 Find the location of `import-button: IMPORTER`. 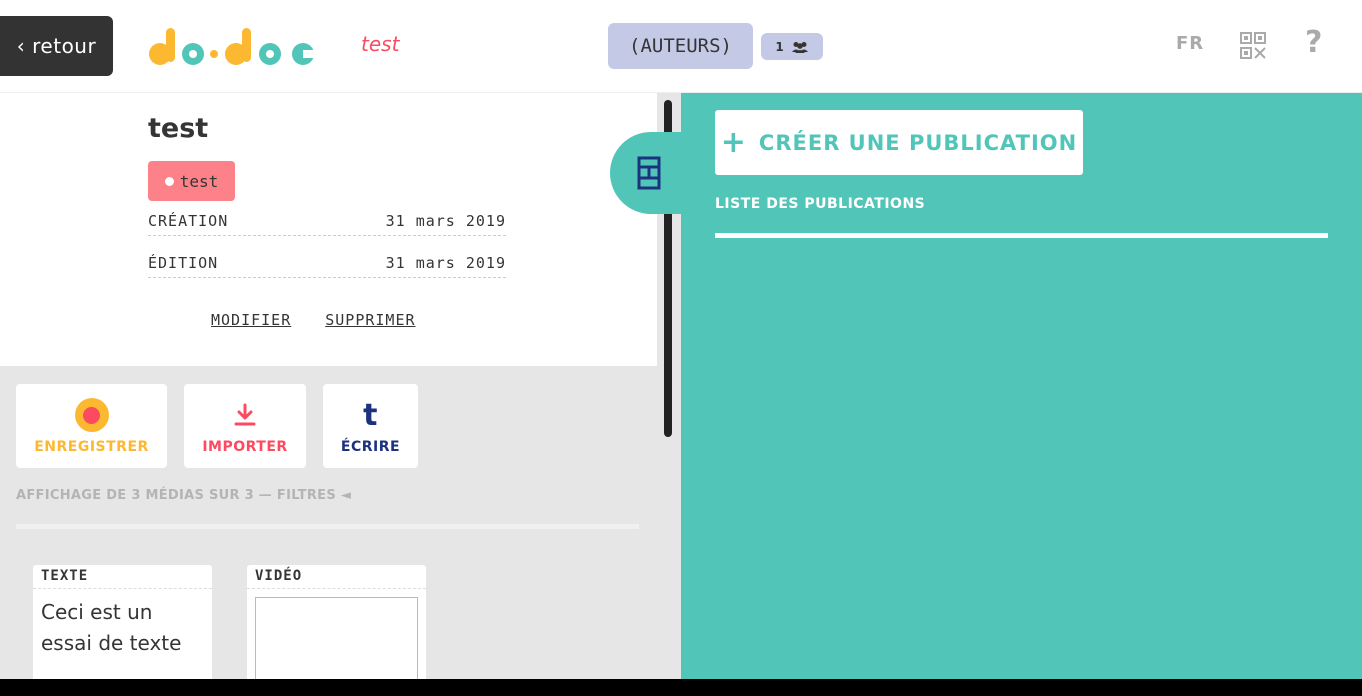

import-button: IMPORTER is located at coordinates (245, 426).